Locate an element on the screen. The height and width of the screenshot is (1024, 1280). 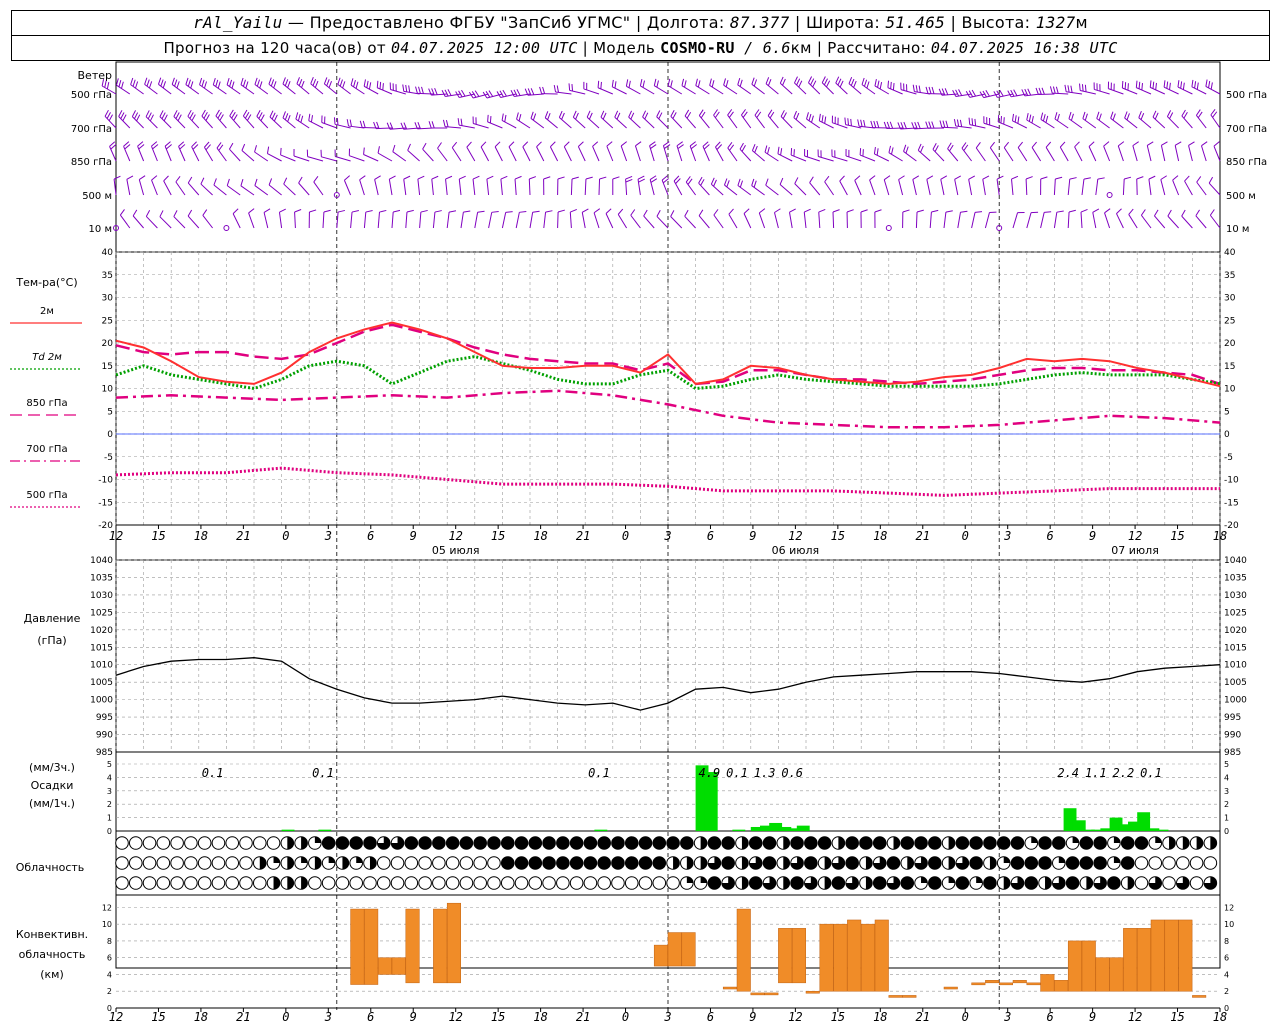
calm-circle is located at coordinates (888, 228).